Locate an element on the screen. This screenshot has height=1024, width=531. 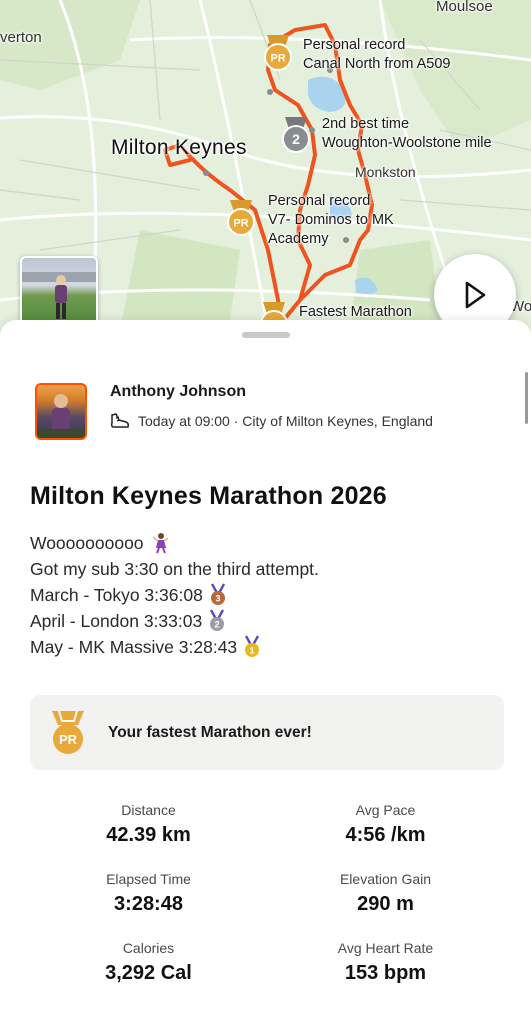
description-text: March - Tokyo 3:36:08 is located at coordinates (116, 595).